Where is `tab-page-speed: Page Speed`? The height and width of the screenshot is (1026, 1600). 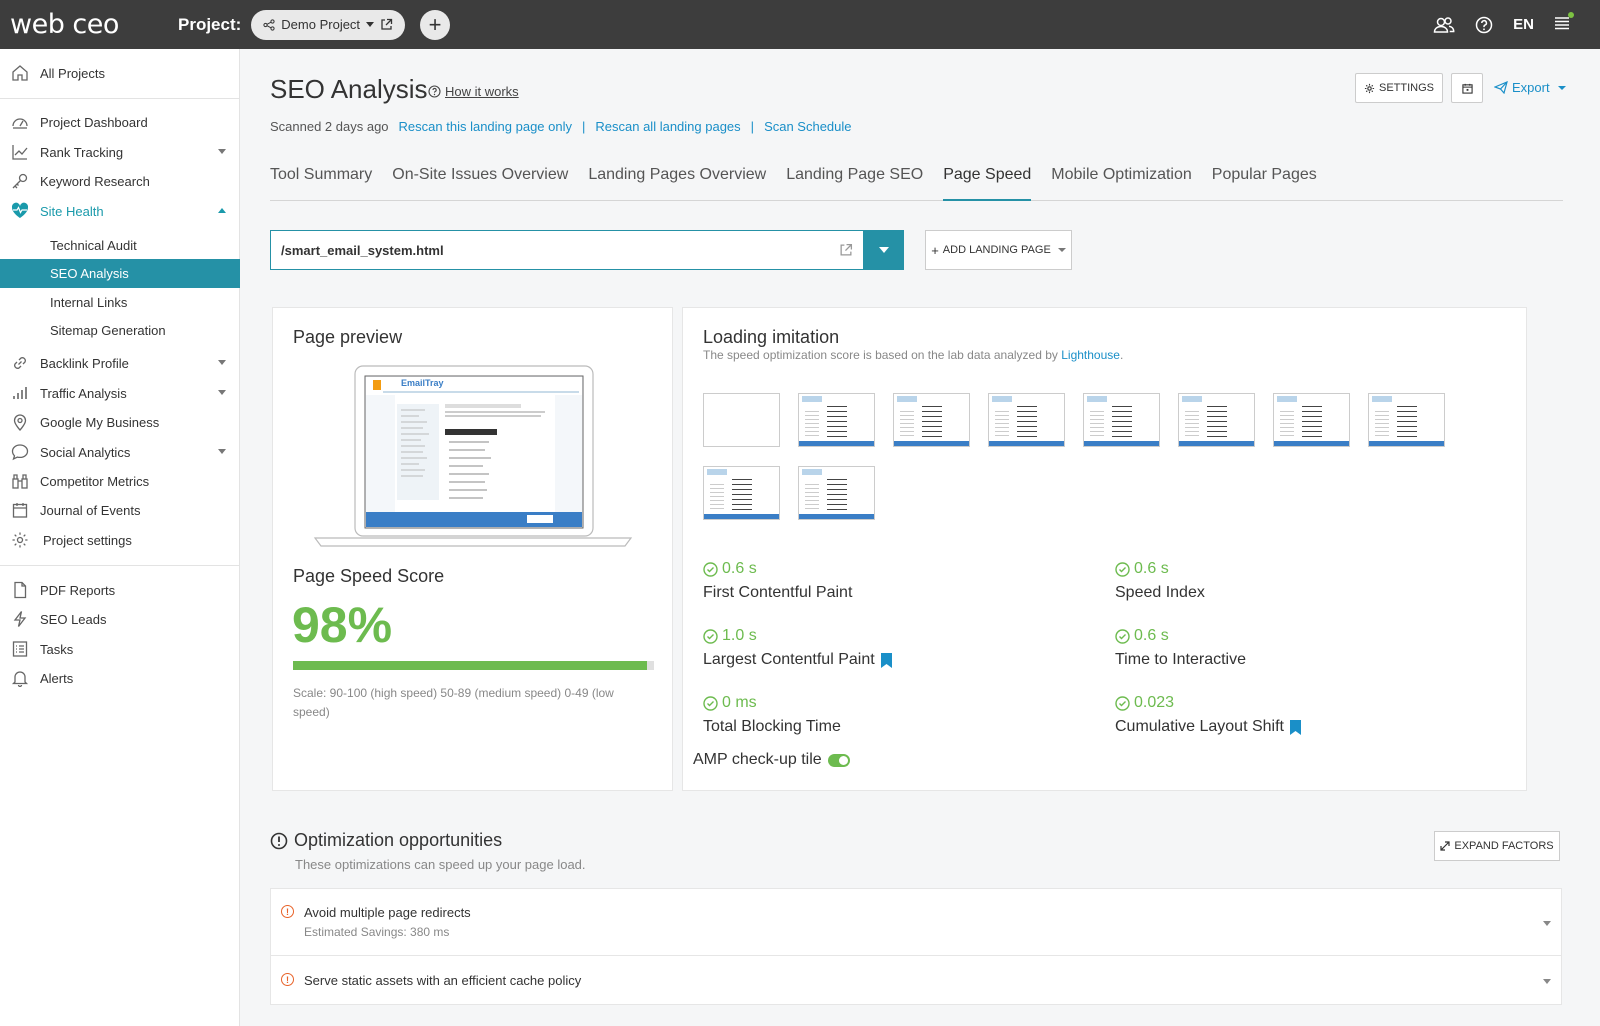
tab-page-speed: Page Speed is located at coordinates (987, 182).